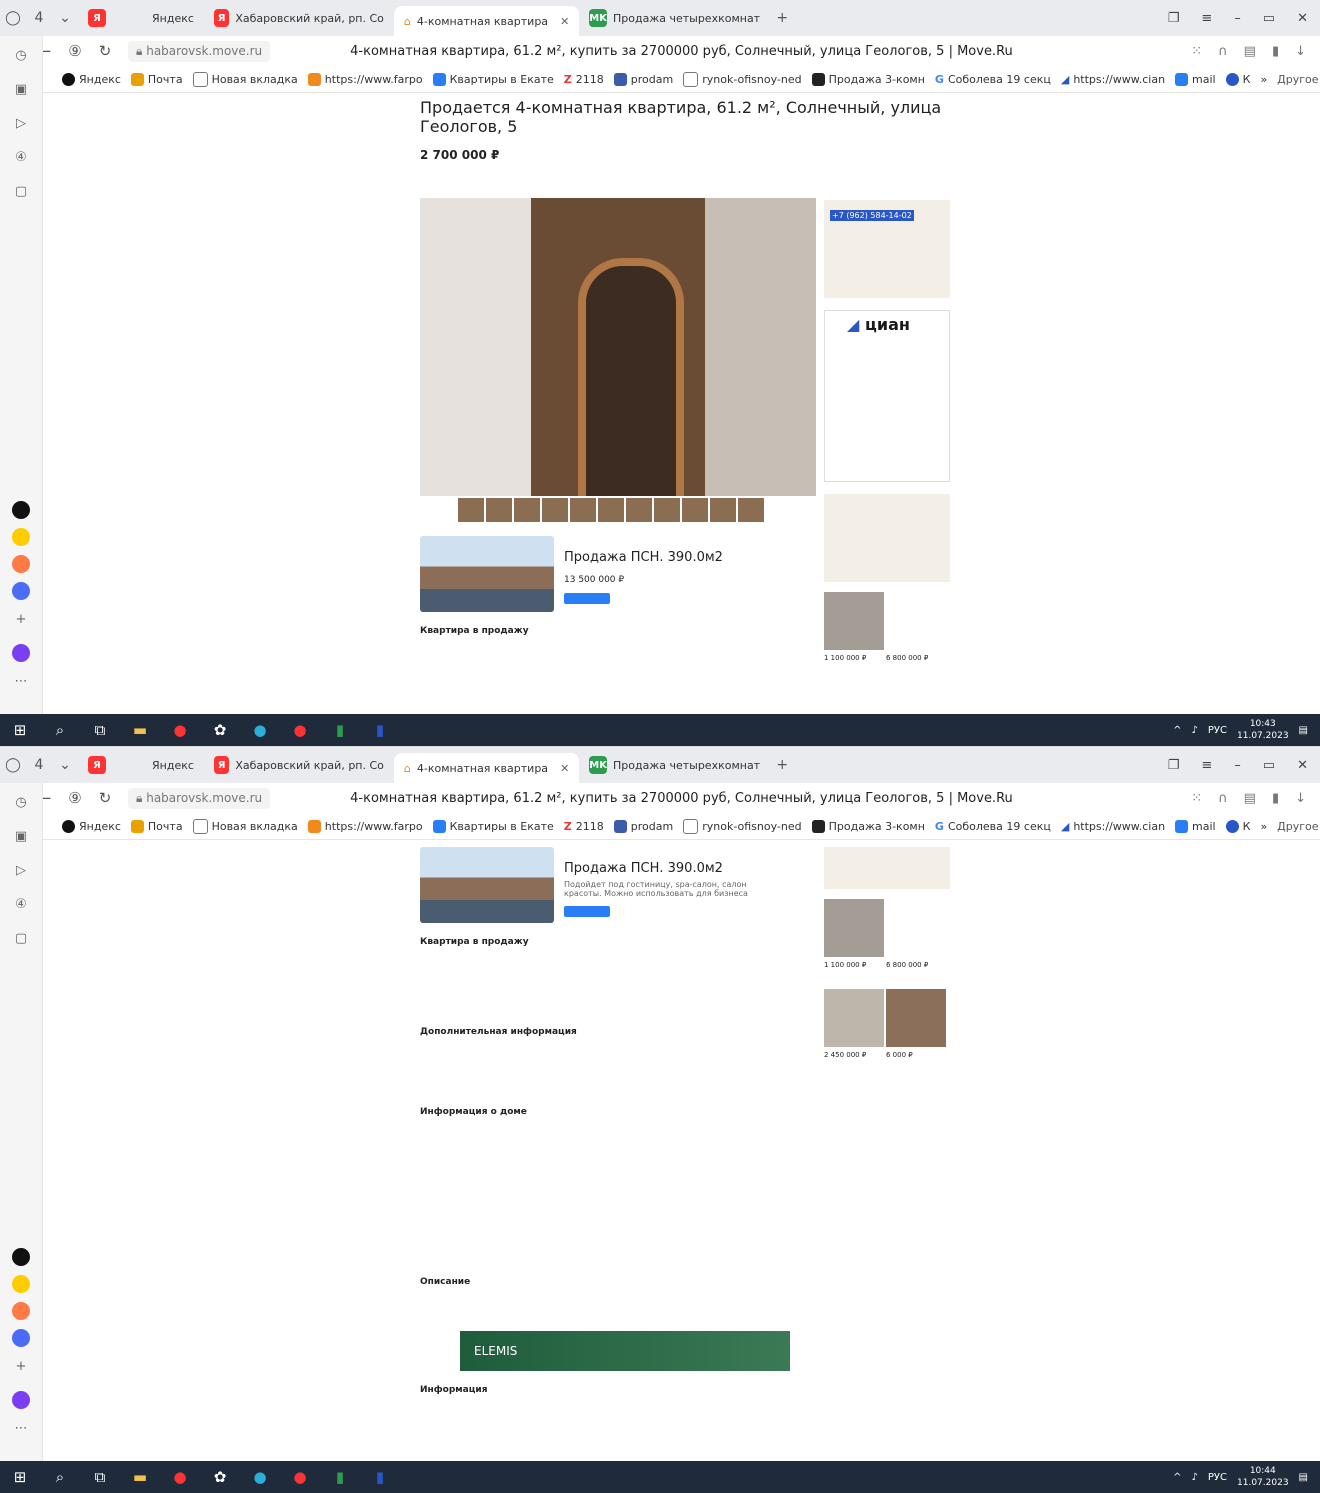 Image resolution: width=1320 pixels, height=1493 pixels. Describe the element at coordinates (625, 1351) in the screenshot. I see `elemis-banner: ELEMIS` at that location.